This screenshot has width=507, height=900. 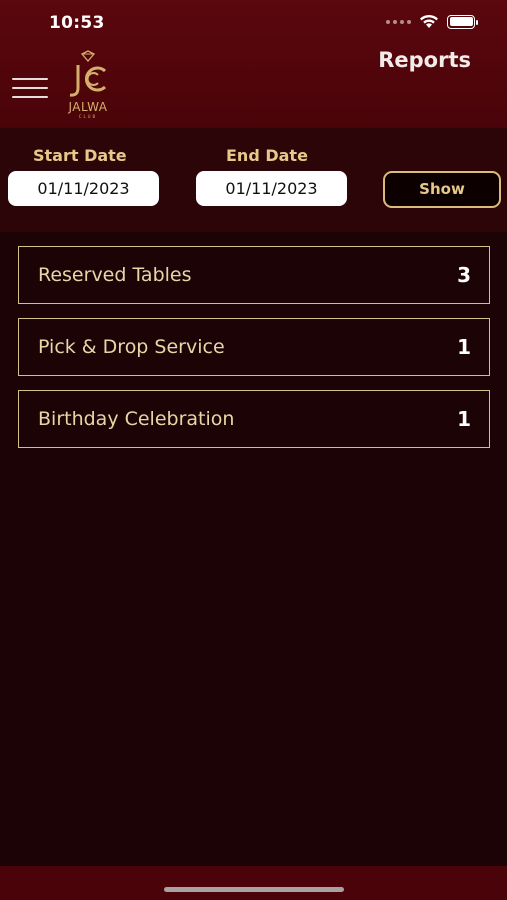 I want to click on signal-icon, so click(x=398, y=21).